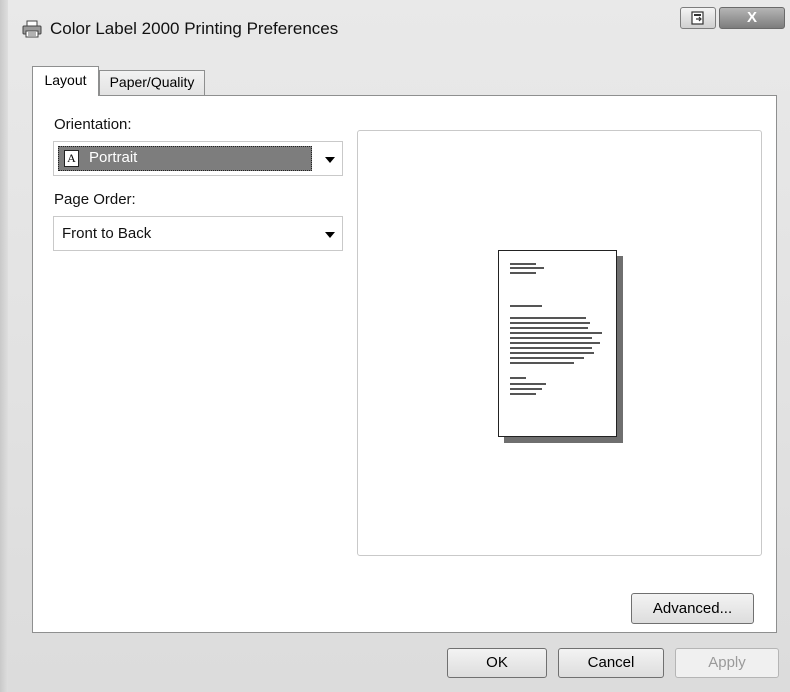 This screenshot has height=692, width=790. Describe the element at coordinates (198, 233) in the screenshot. I see `page-order-dropdown: Front to Back` at that location.